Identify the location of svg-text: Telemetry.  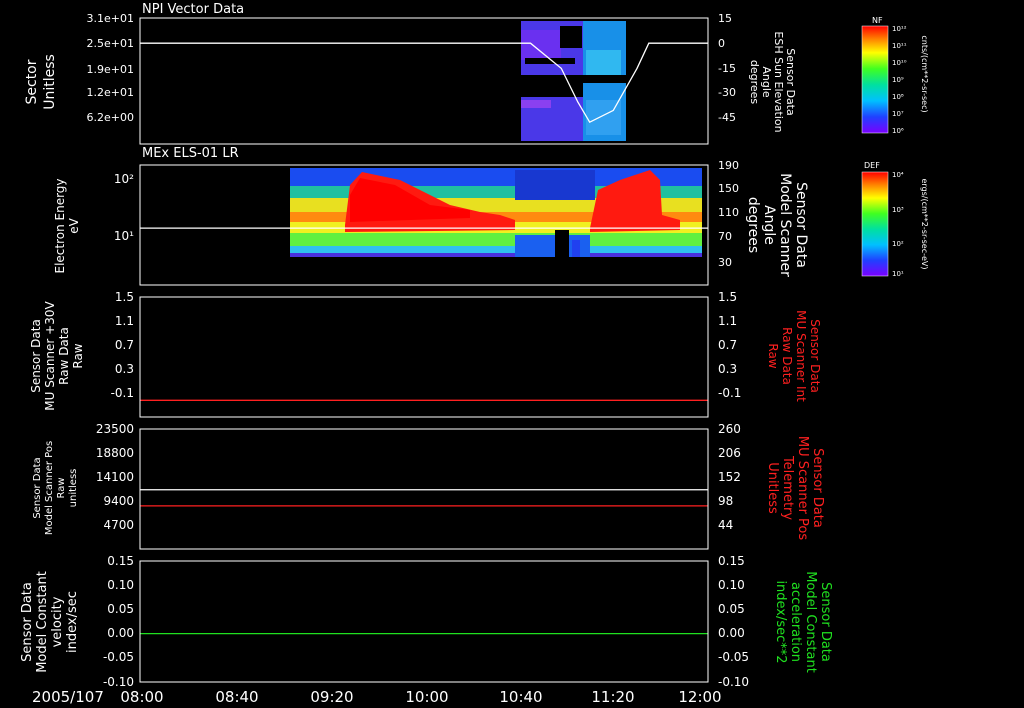
(787, 487).